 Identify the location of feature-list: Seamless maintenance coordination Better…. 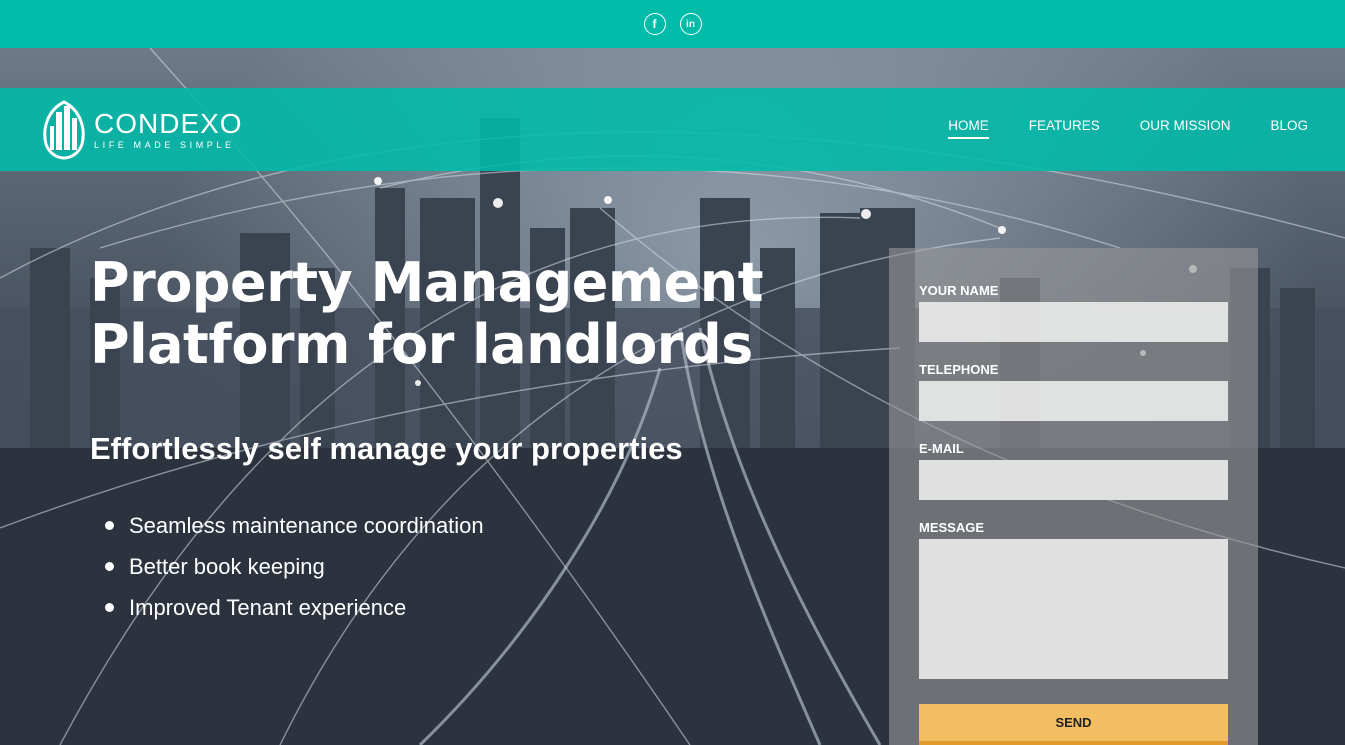
(294, 566).